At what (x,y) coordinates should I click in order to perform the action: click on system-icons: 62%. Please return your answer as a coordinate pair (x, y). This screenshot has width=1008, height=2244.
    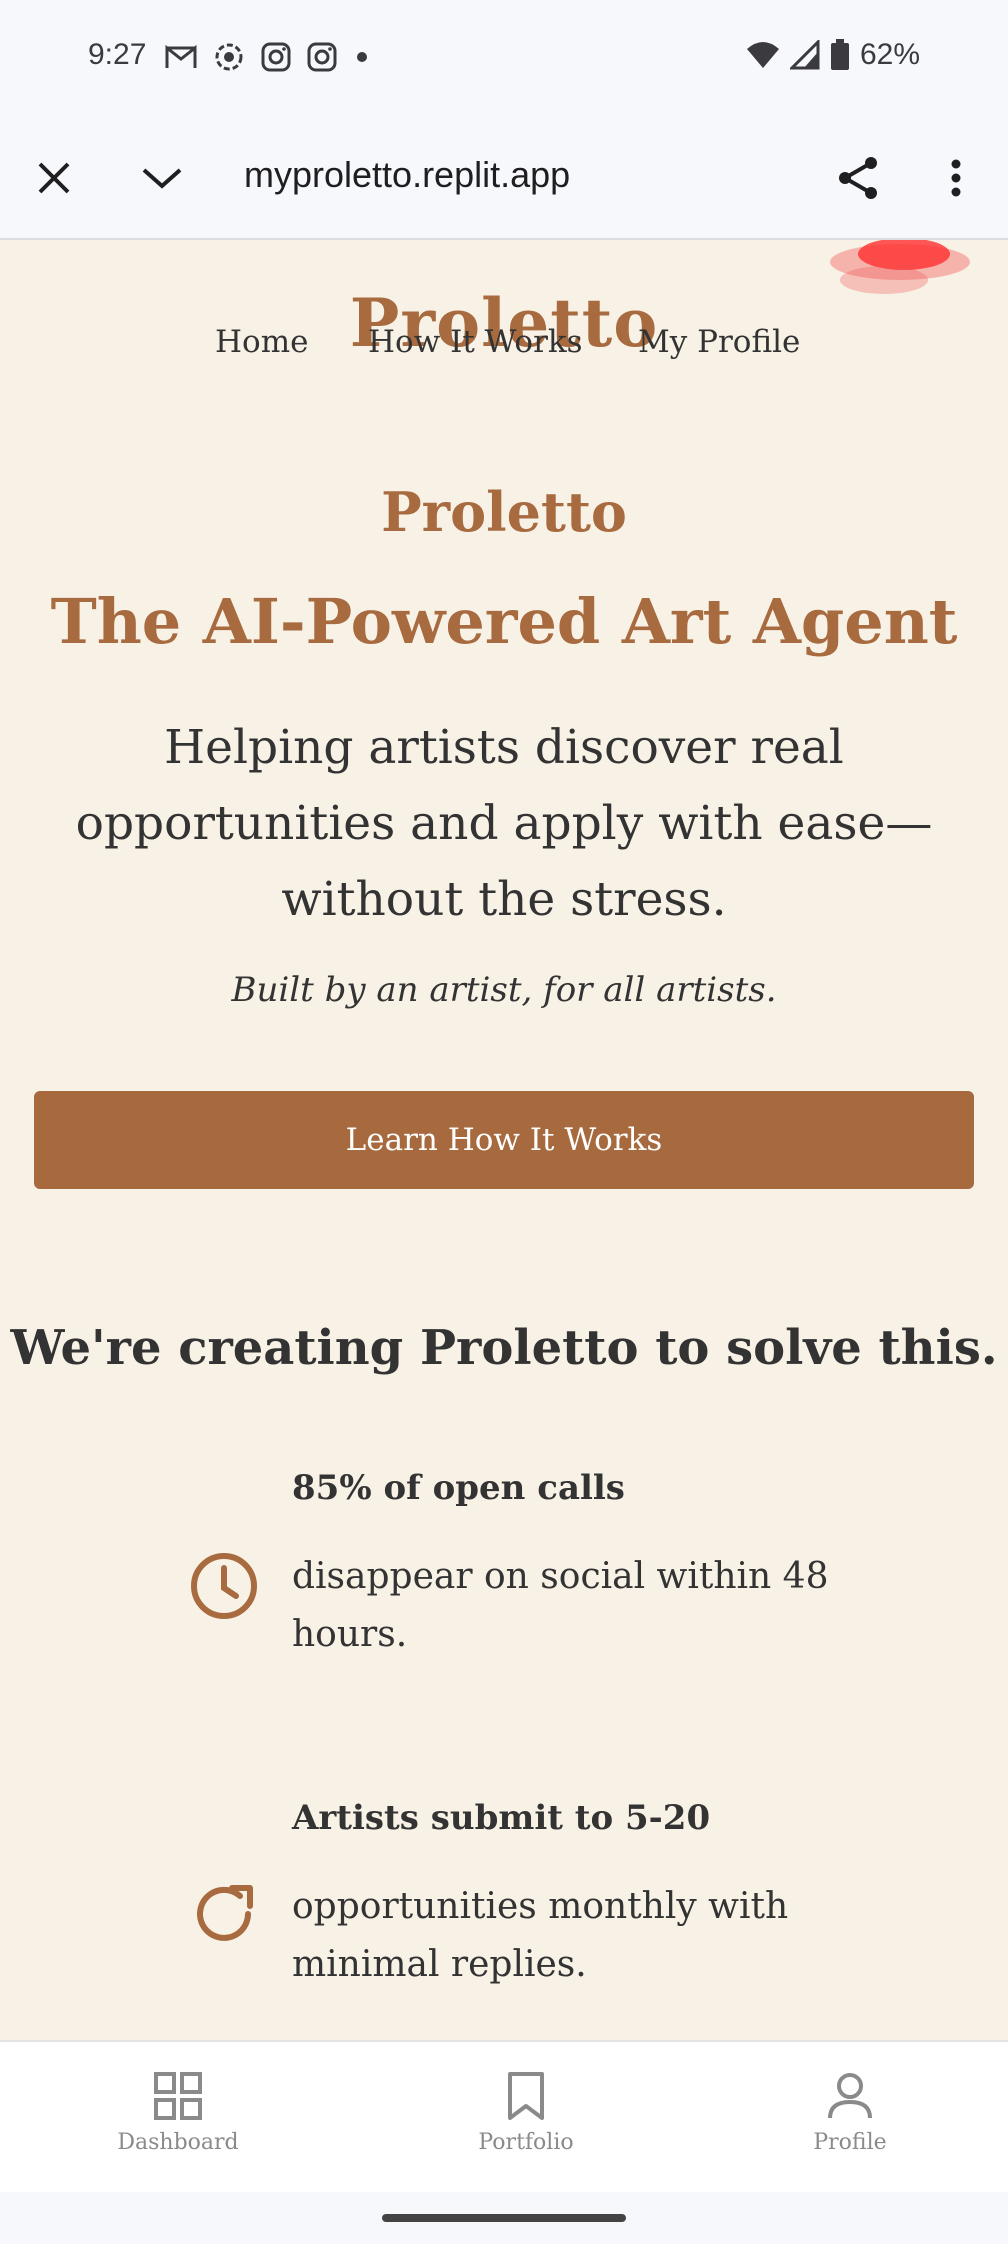
    Looking at the image, I should click on (833, 55).